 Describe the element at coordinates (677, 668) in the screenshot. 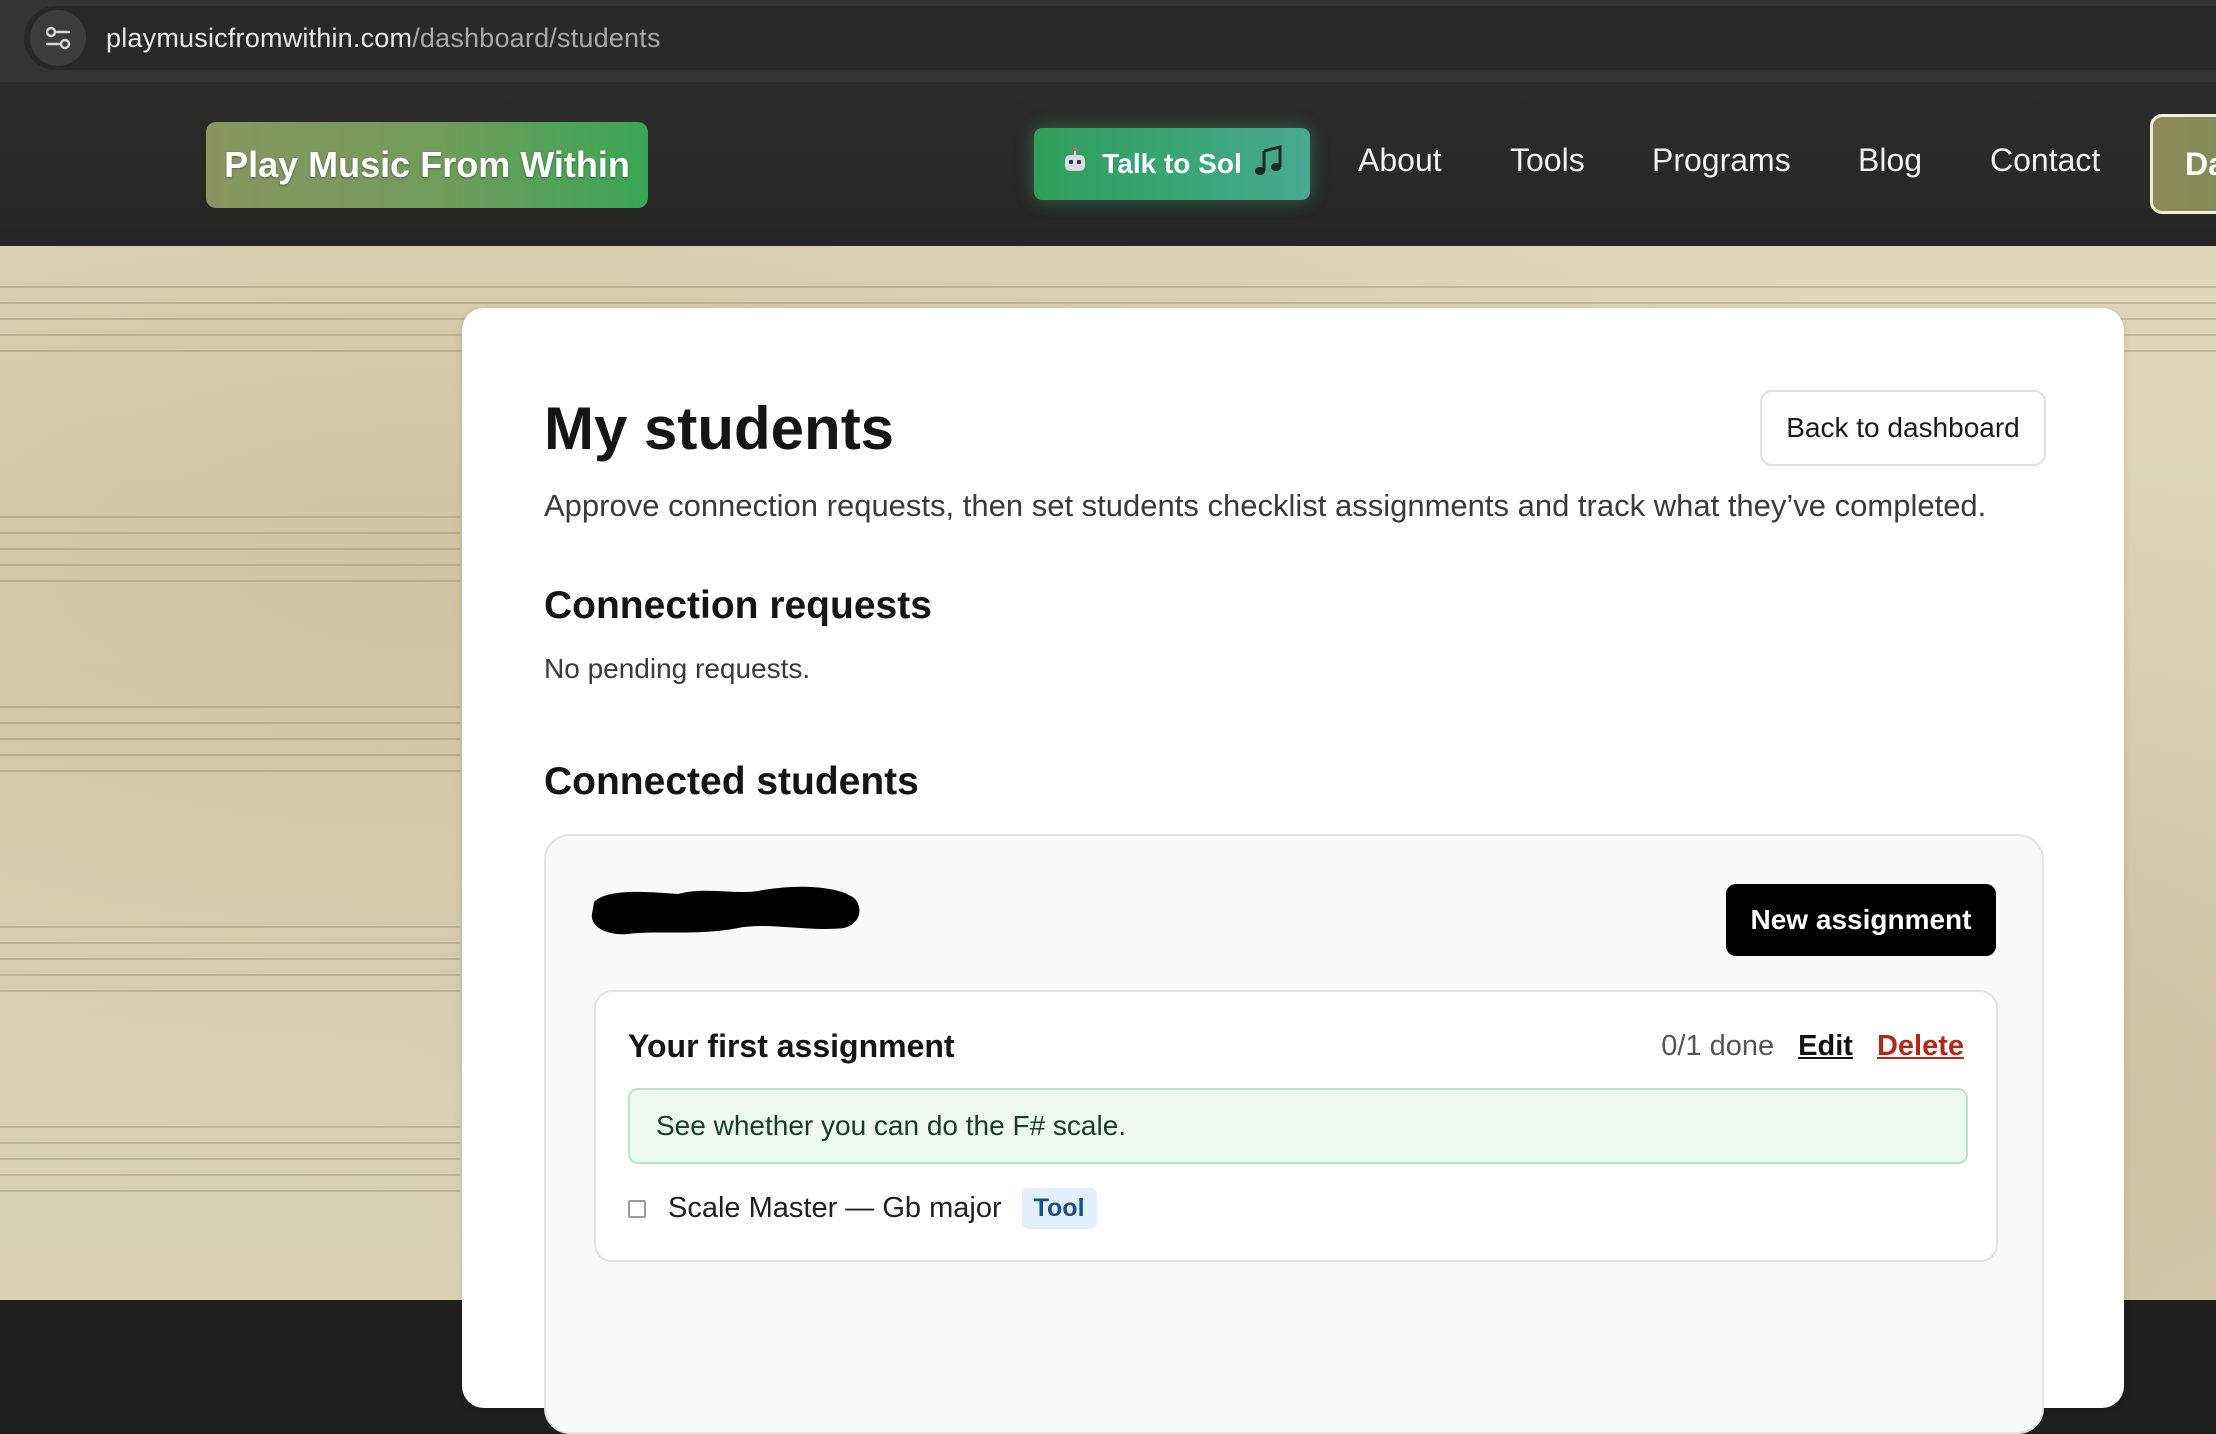

I see `no-pending-requests-text: No pending requests.` at that location.